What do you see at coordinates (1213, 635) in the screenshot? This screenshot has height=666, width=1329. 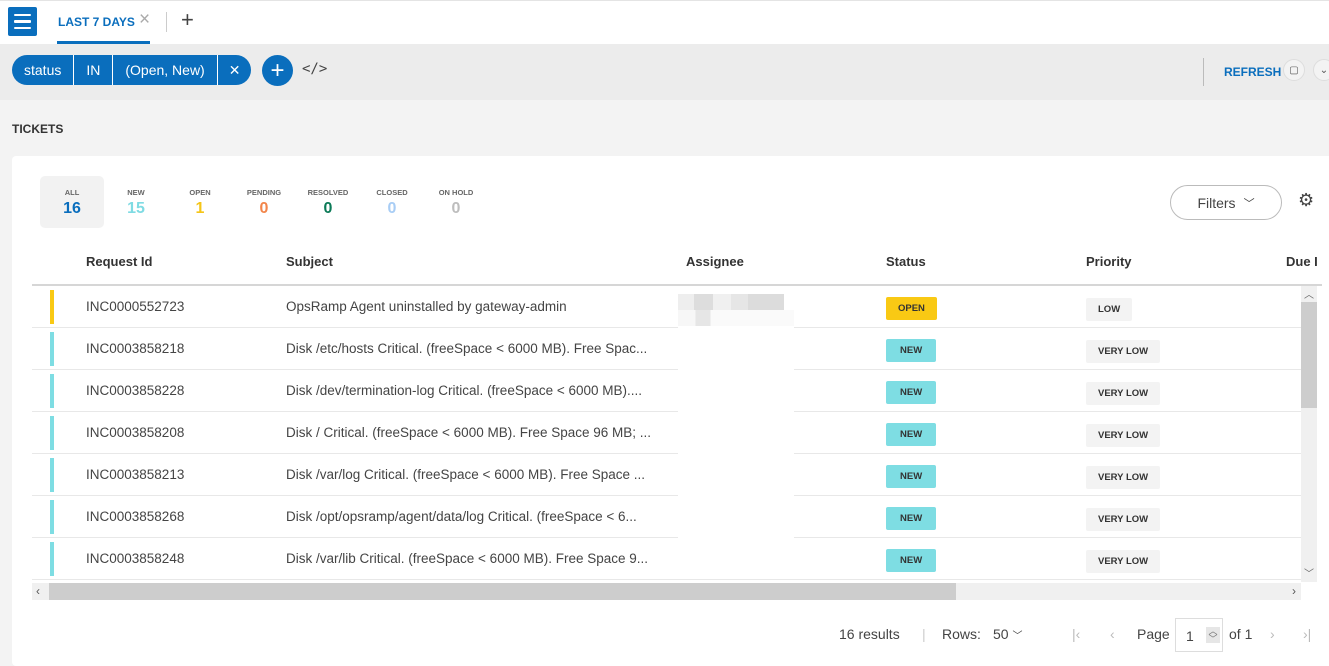 I see `page-stepper-icon: ︿ ﹀` at bounding box center [1213, 635].